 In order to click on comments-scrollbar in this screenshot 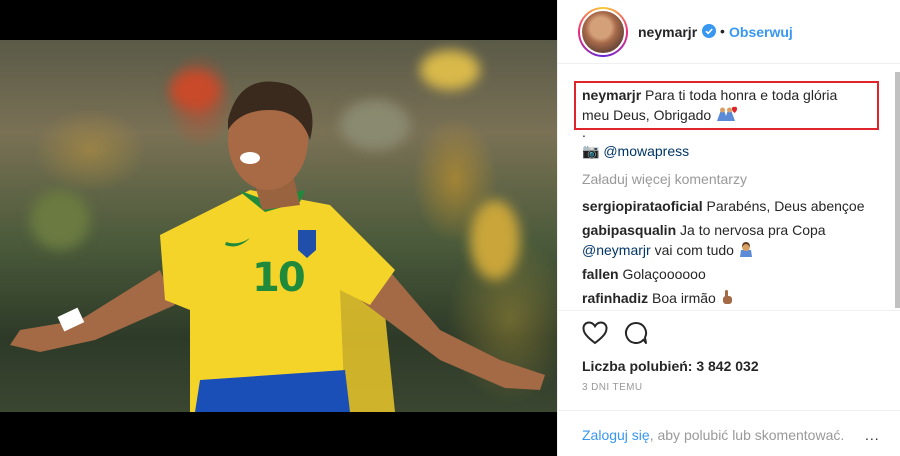, I will do `click(897, 187)`.